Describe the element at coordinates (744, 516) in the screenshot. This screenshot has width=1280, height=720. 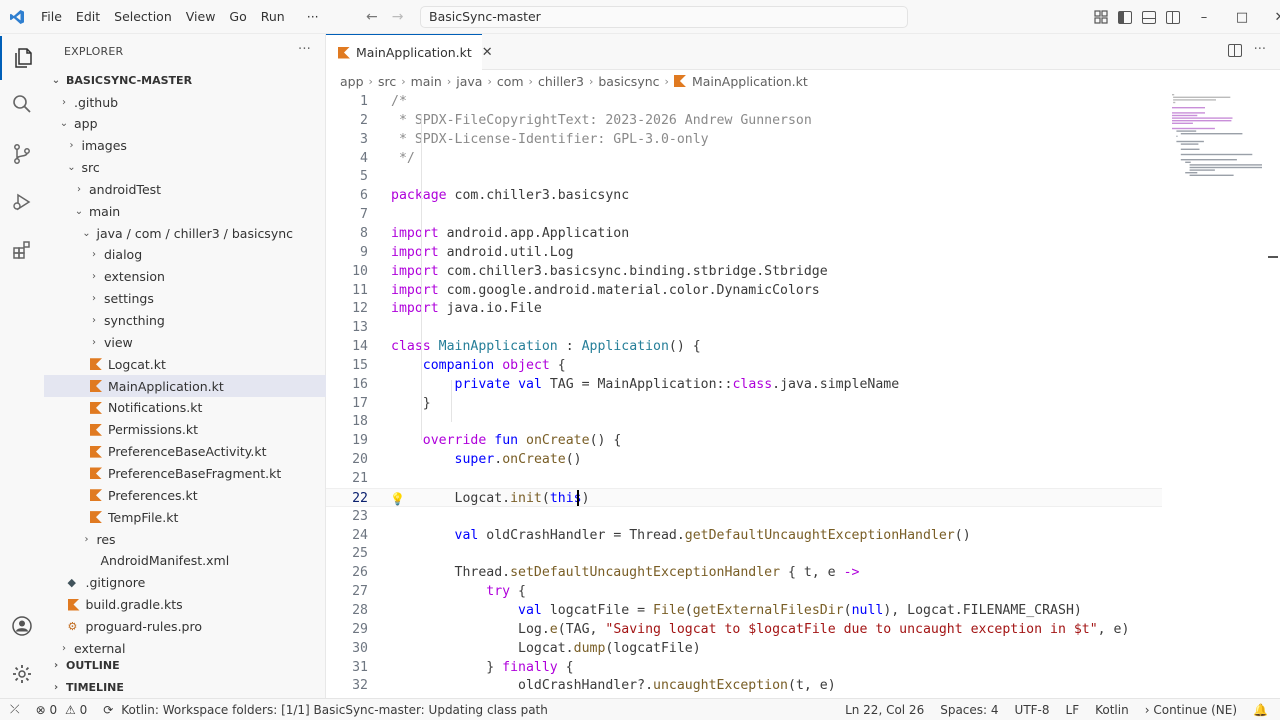
I see `code-line: 23` at that location.